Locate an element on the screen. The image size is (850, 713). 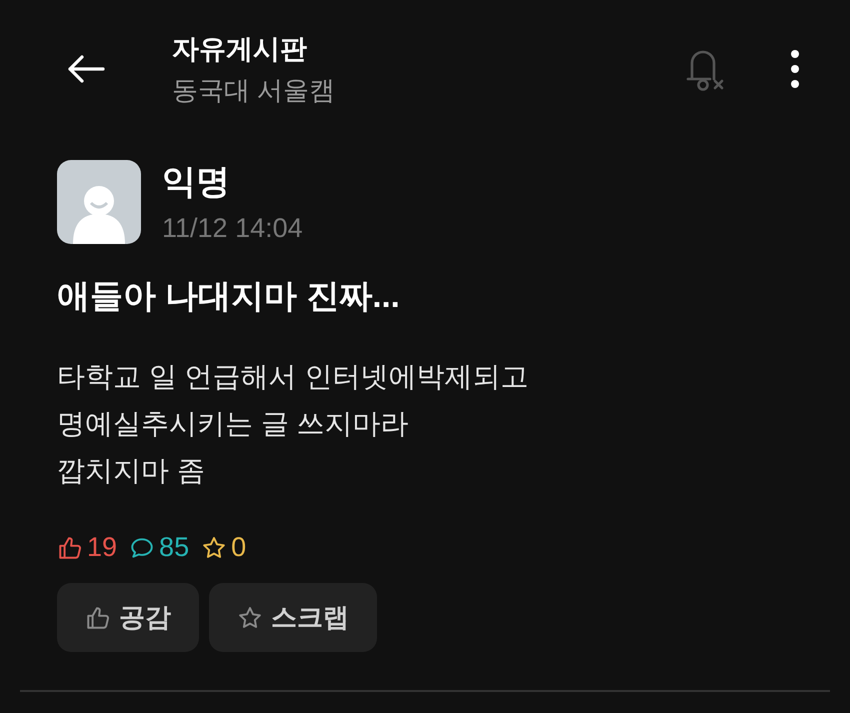
like-button: 공감 is located at coordinates (128, 617).